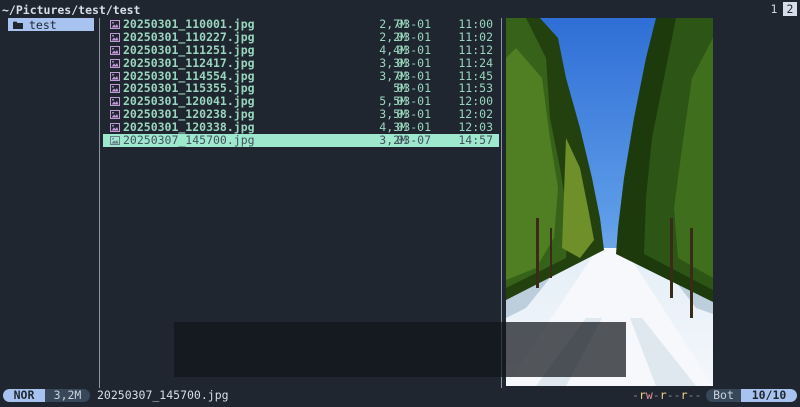  What do you see at coordinates (43, 24) in the screenshot?
I see `parent-dir-label: test` at bounding box center [43, 24].